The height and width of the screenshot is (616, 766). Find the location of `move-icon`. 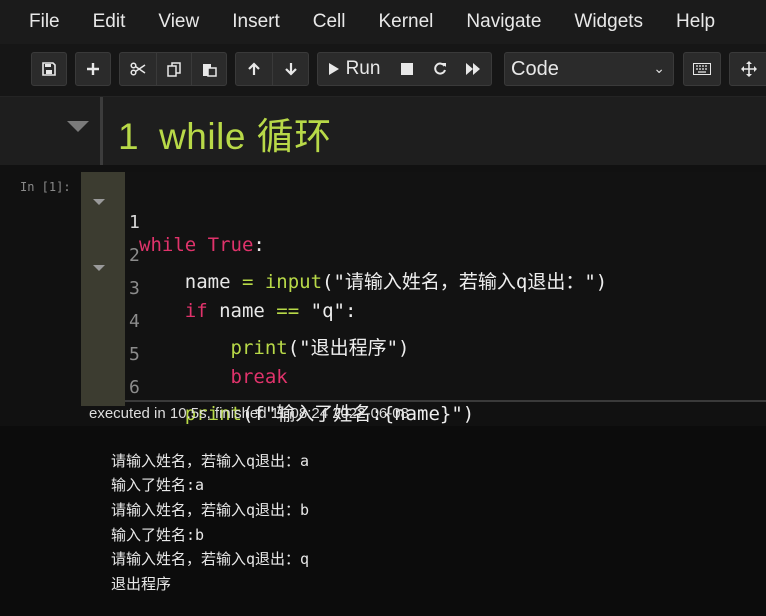

move-icon is located at coordinates (749, 69).